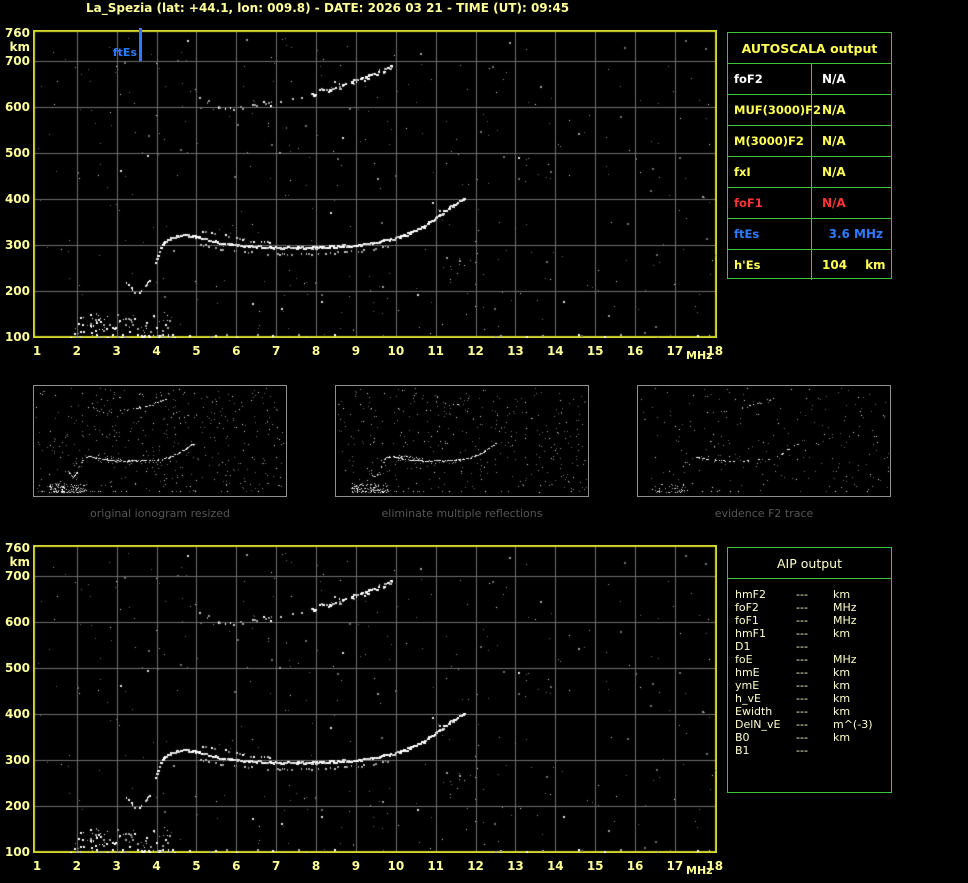 The image size is (968, 883). I want to click on ftes-marker-line, so click(140, 44).